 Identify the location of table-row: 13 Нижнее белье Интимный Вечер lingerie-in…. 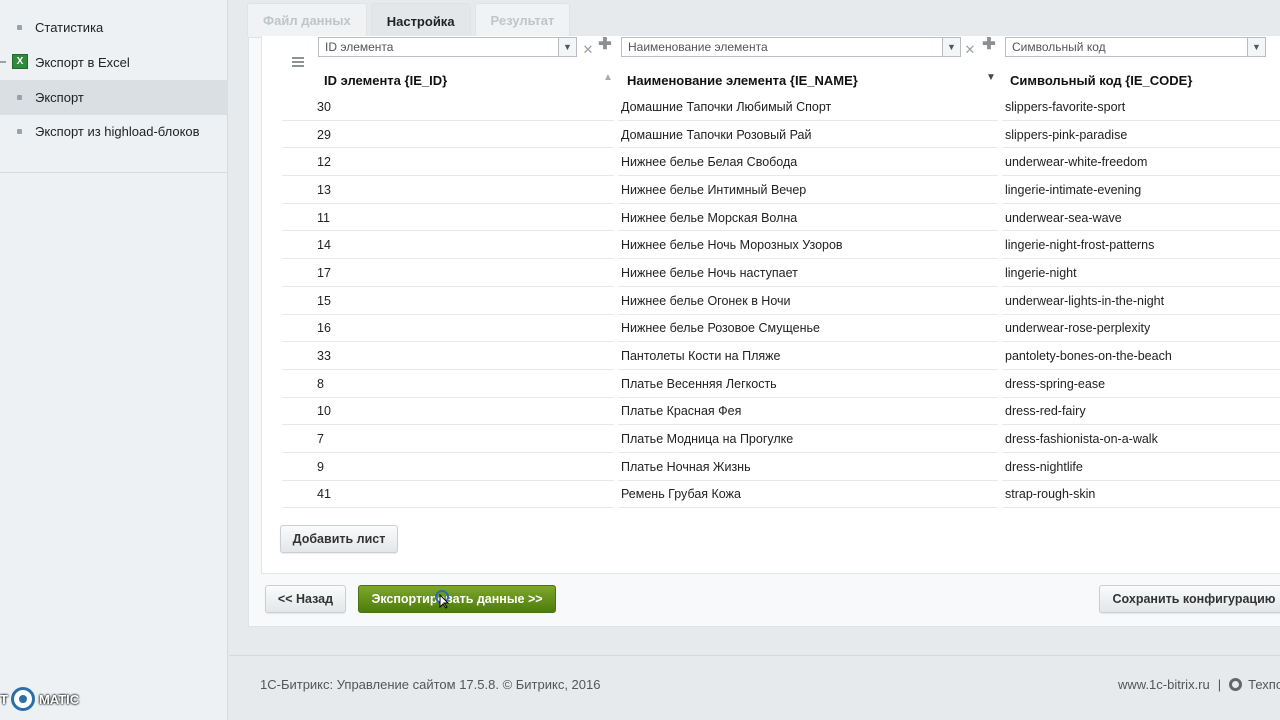
(781, 191).